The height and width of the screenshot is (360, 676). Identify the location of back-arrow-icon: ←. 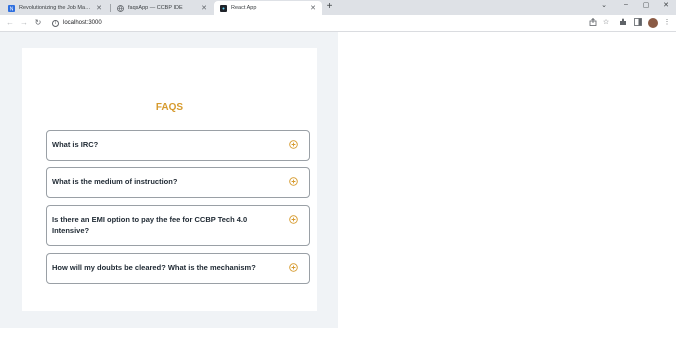
(10, 23).